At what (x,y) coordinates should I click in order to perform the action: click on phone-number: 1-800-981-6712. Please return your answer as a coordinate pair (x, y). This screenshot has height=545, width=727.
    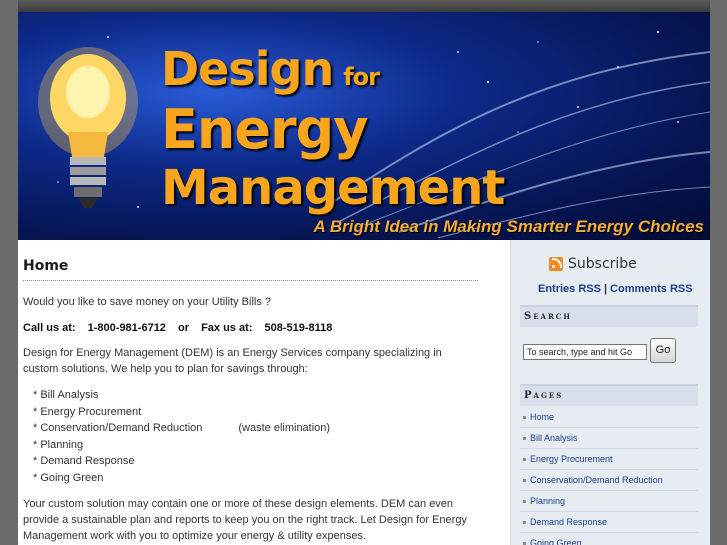
    Looking at the image, I should click on (126, 328).